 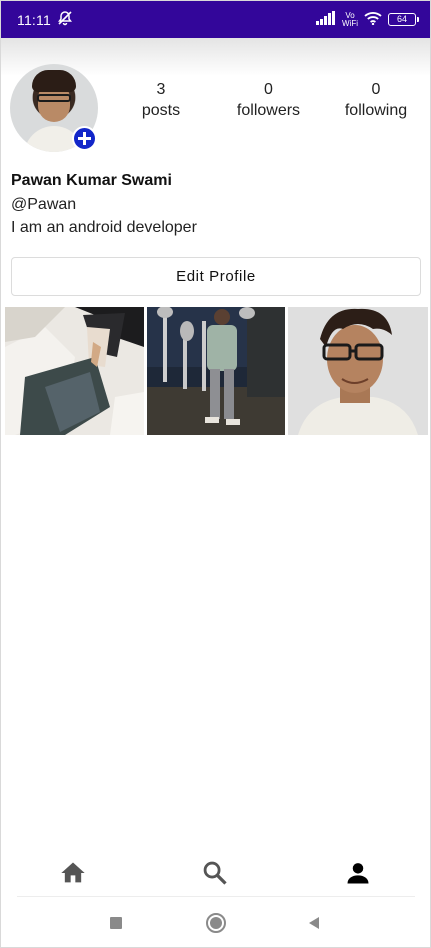 What do you see at coordinates (268, 110) in the screenshot?
I see `followers-label: followers` at bounding box center [268, 110].